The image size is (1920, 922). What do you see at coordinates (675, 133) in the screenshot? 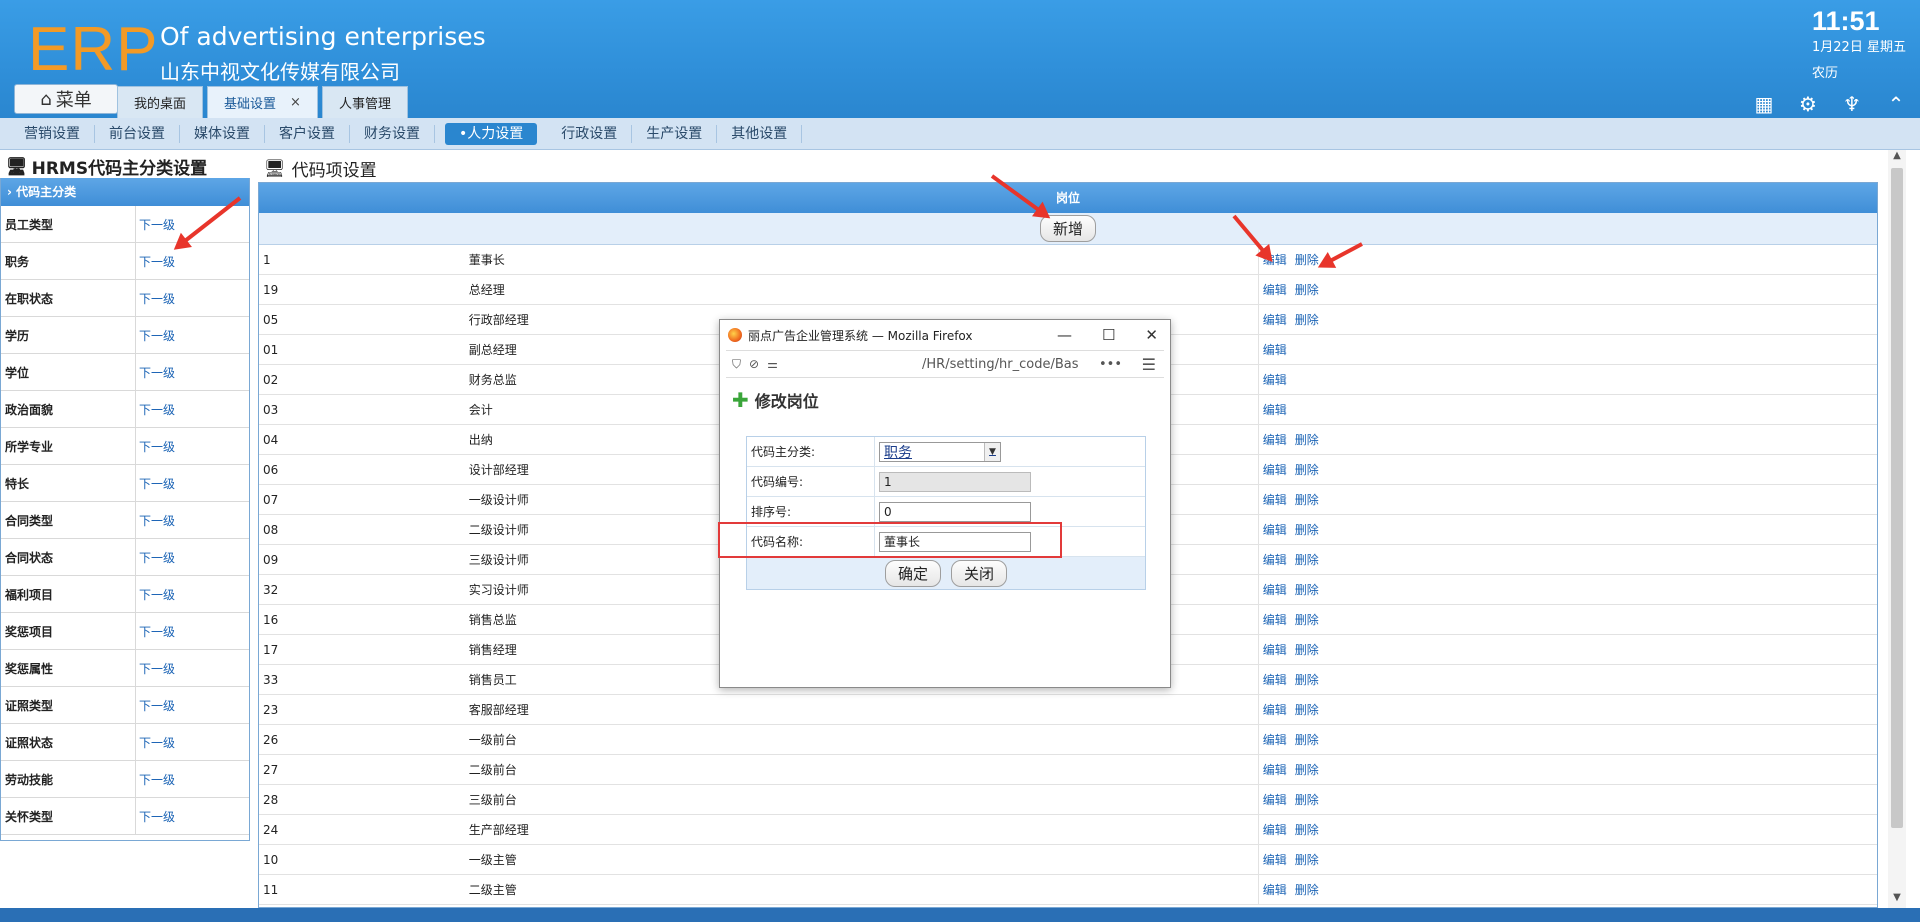
I see `subnav-item: 生产设置` at bounding box center [675, 133].